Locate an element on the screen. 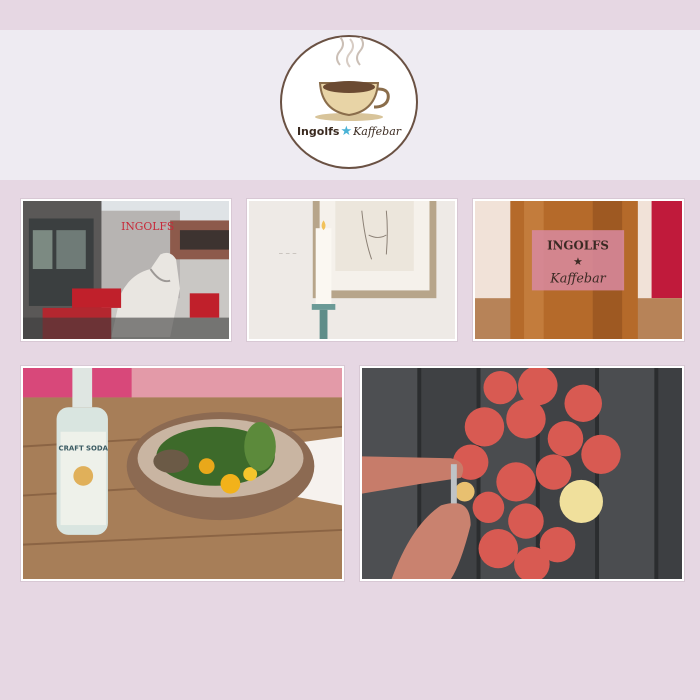 The image size is (700, 700). cafe-sign: INGOLFS is located at coordinates (147, 226).